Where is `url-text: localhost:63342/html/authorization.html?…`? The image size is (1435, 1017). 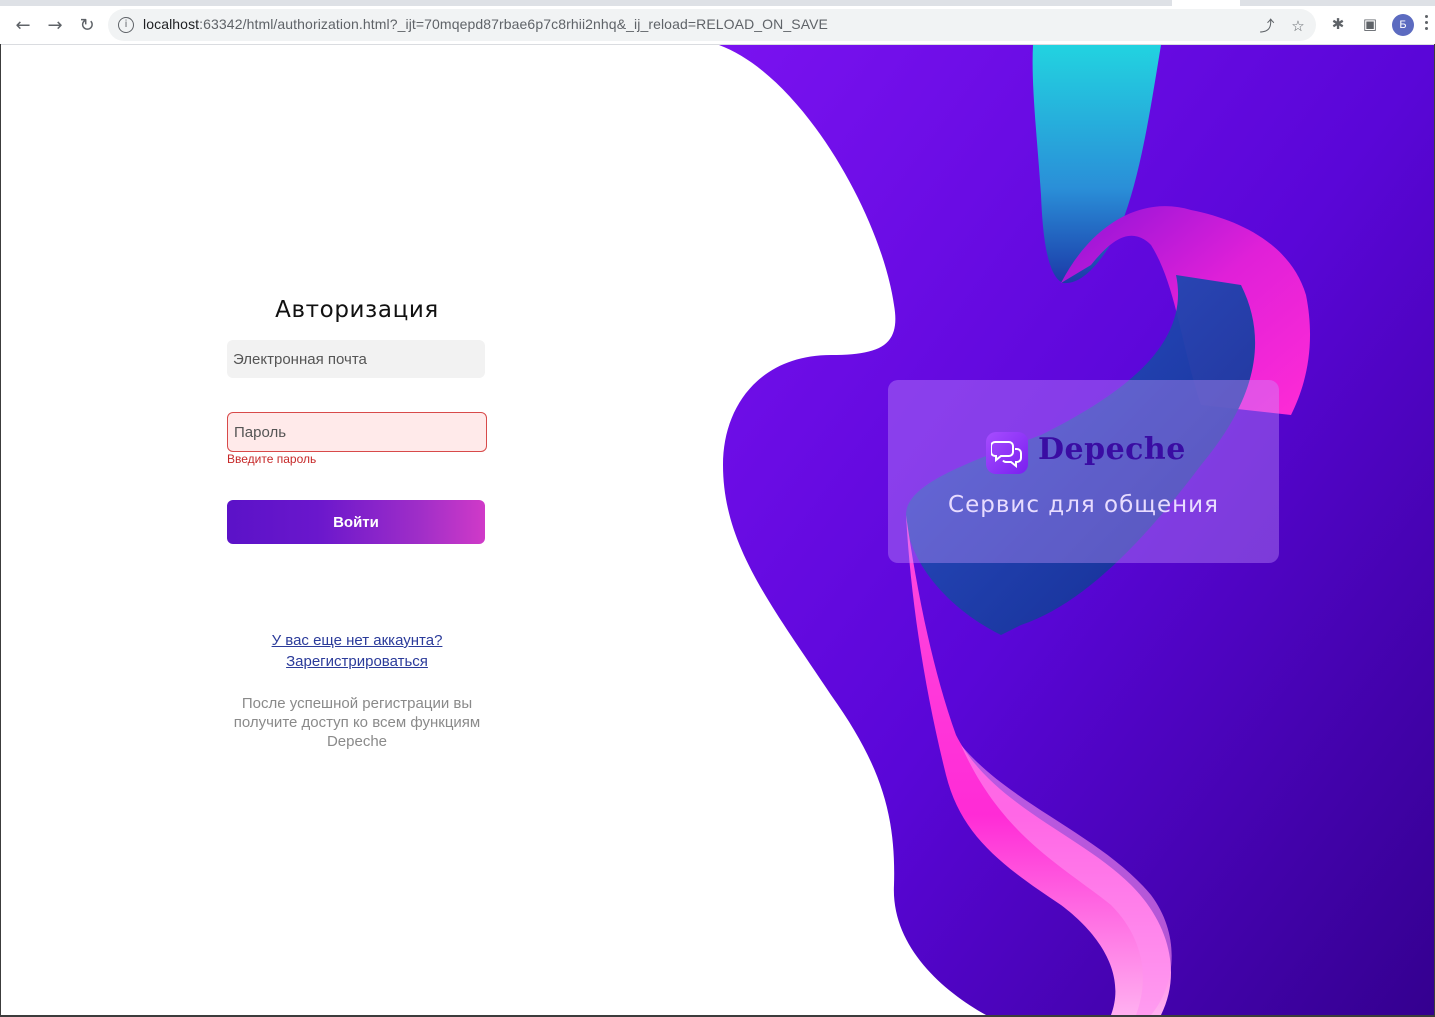
url-text: localhost:63342/html/authorization.html?… is located at coordinates (485, 24).